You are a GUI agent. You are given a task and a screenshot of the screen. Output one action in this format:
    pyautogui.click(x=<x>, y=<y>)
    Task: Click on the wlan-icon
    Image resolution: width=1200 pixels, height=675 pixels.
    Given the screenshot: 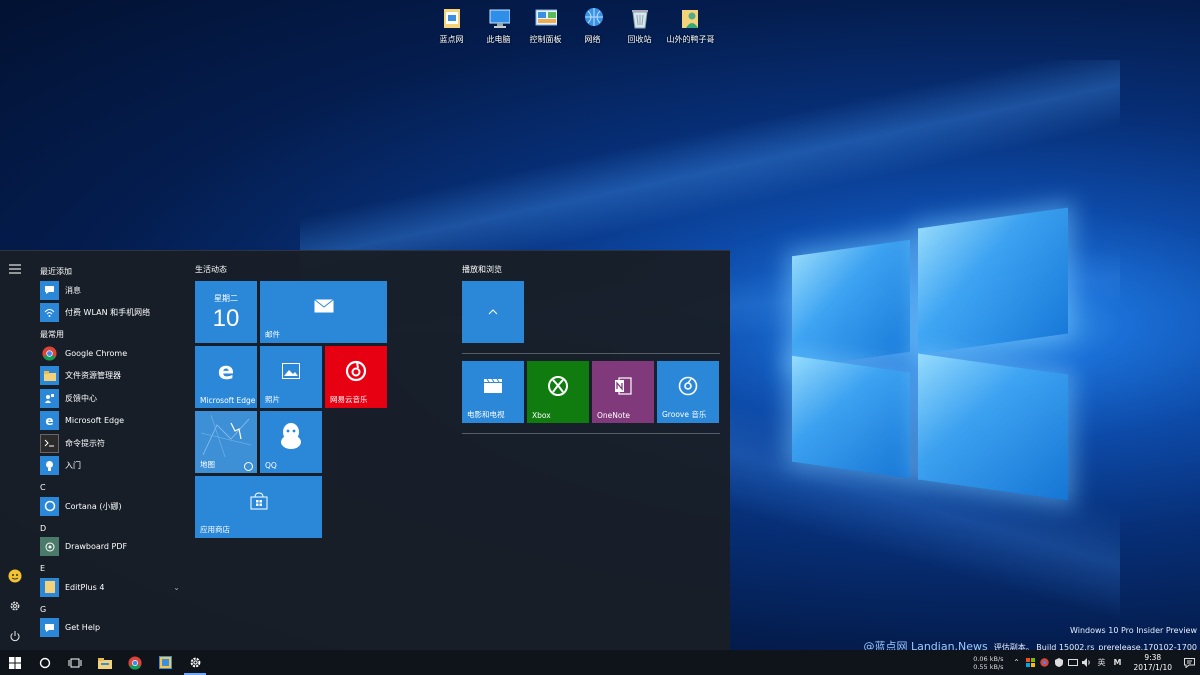 What is the action you would take?
    pyautogui.click(x=49, y=313)
    